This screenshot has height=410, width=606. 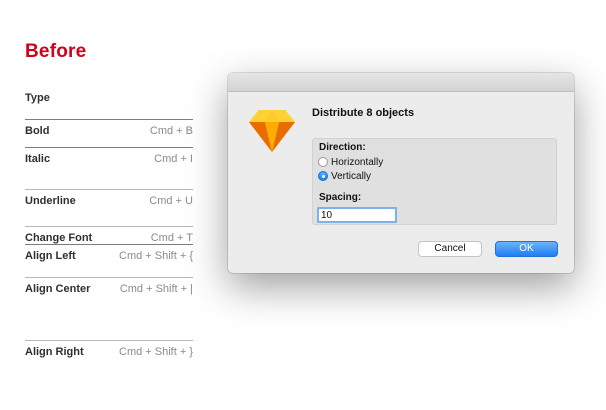 I want to click on shortcut-keys: Cmd + B, so click(x=171, y=131).